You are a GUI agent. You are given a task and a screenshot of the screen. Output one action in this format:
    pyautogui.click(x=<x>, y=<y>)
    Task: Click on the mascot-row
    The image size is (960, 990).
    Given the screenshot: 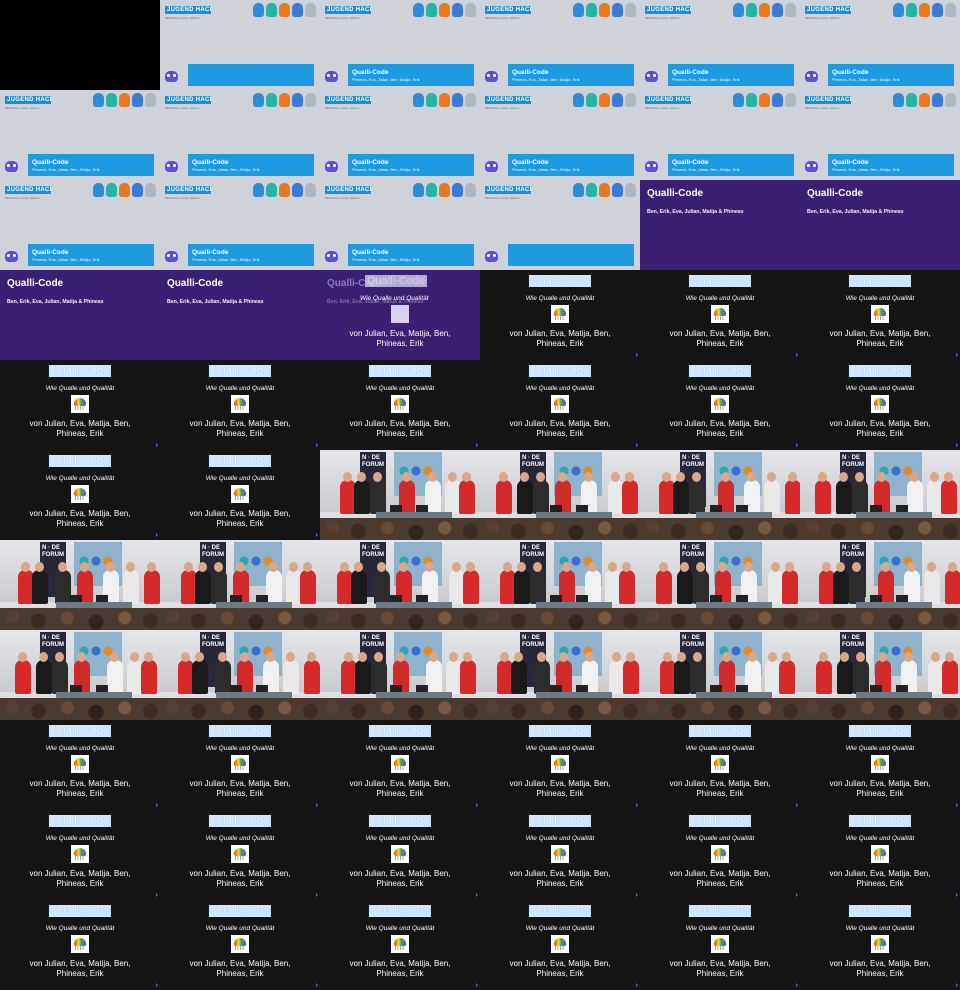 What is the action you would take?
    pyautogui.click(x=764, y=100)
    